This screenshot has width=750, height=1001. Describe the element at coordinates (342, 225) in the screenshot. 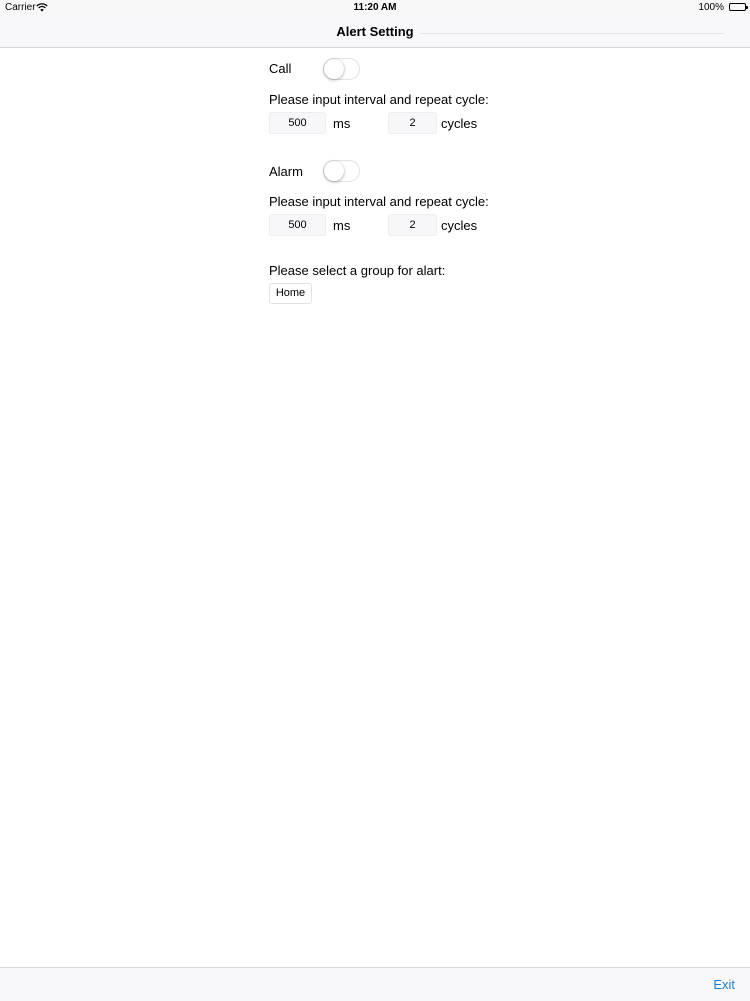

I see `alarm-interval-unit: ms` at that location.